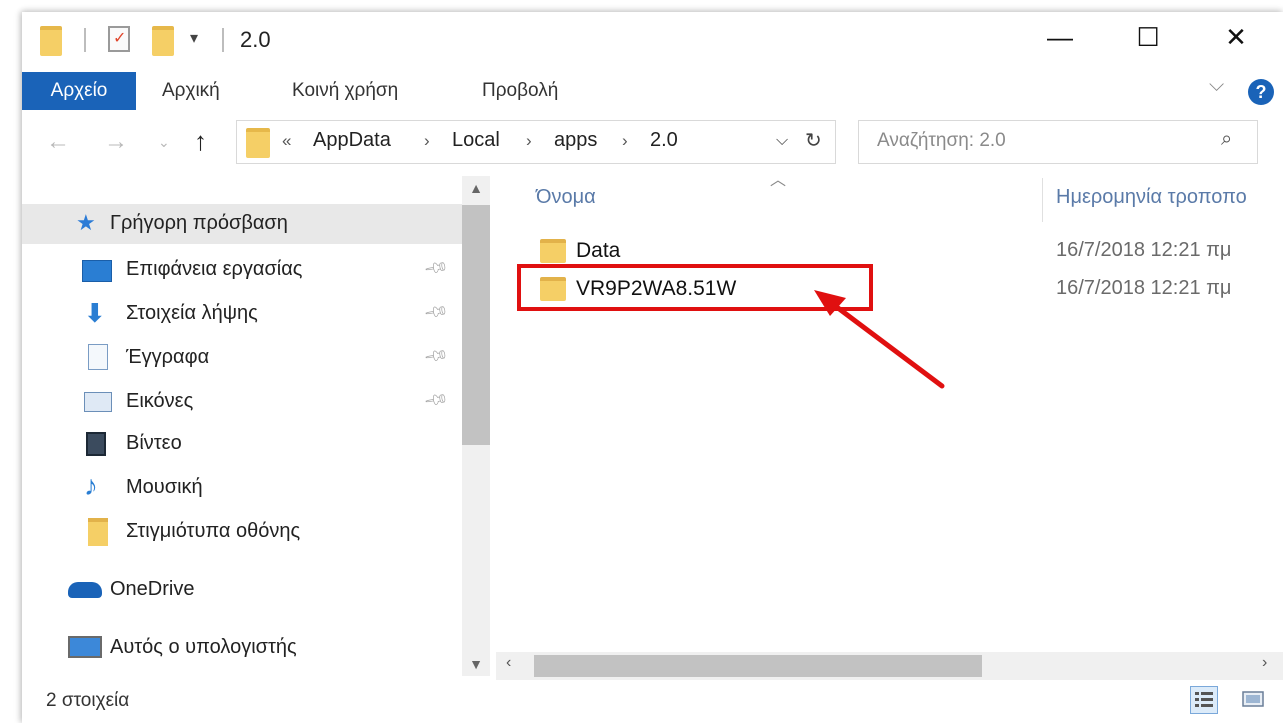  Describe the element at coordinates (476, 325) in the screenshot. I see `navigation-scroll-thumb` at that location.